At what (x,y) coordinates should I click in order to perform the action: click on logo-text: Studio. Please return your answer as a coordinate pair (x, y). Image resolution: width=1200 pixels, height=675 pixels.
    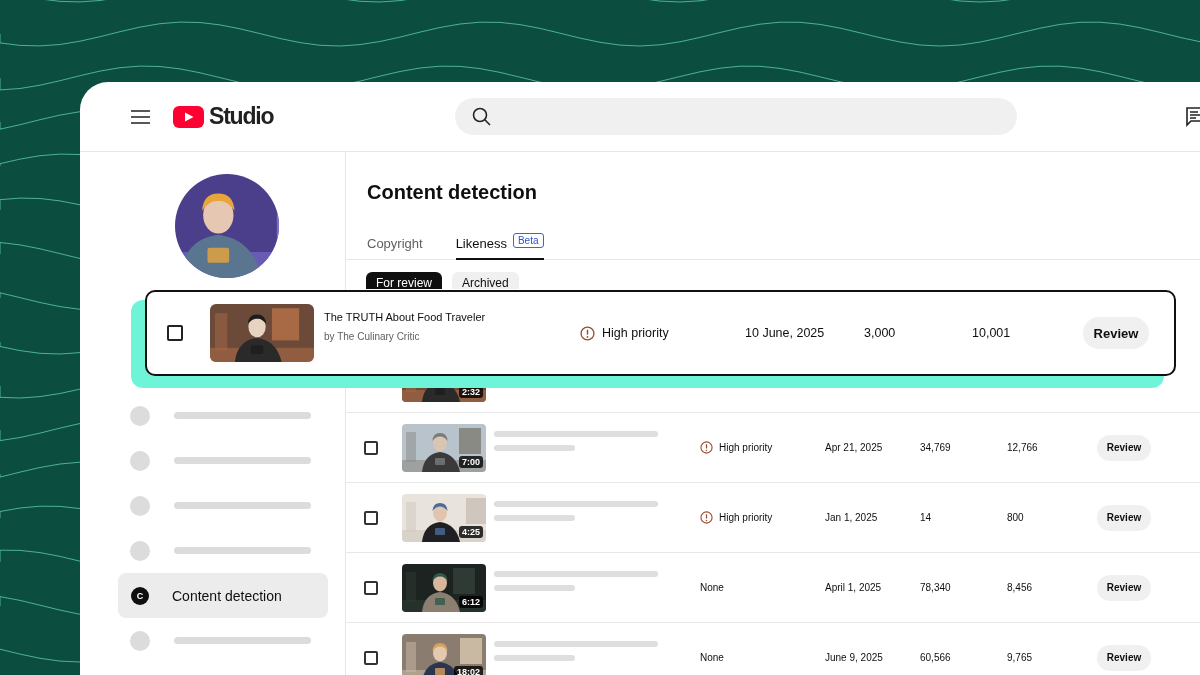
    Looking at the image, I should click on (241, 116).